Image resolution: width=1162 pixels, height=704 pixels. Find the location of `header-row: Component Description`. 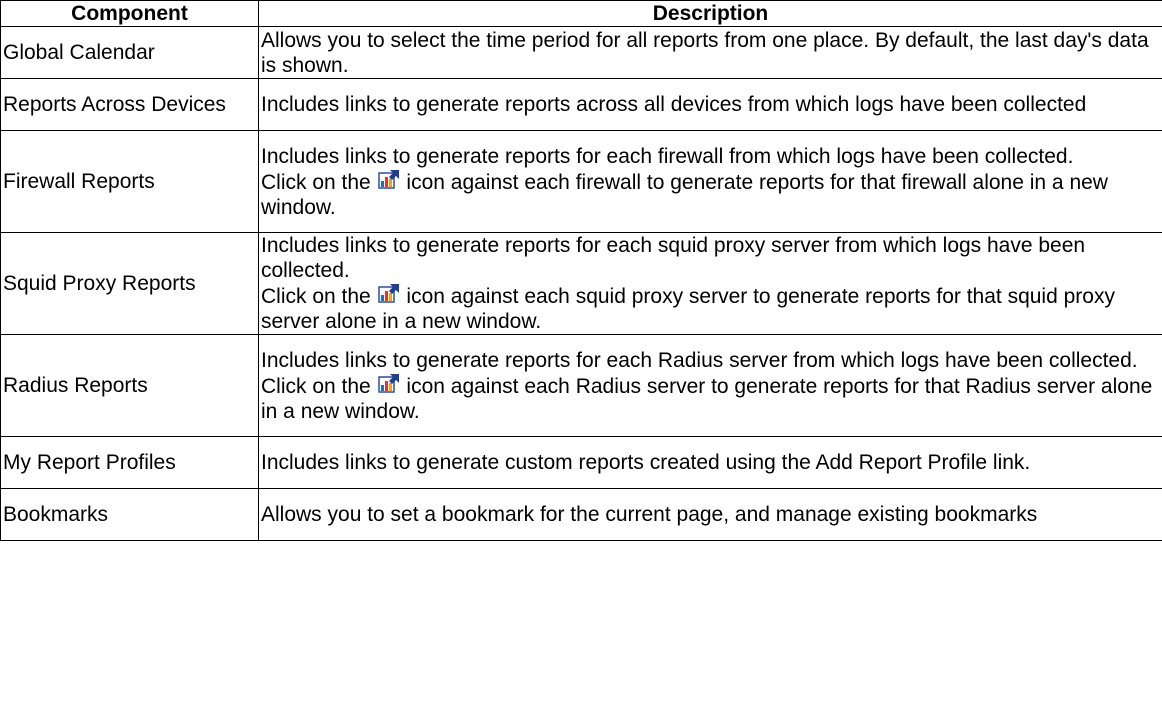

header-row: Component Description is located at coordinates (581, 13).